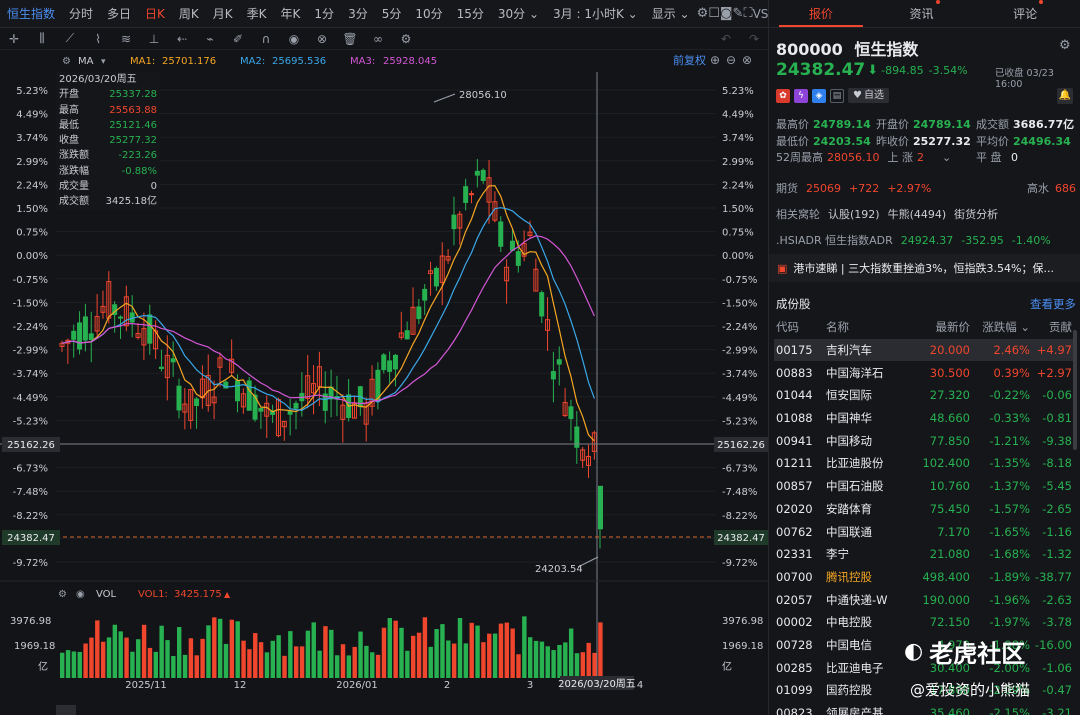  What do you see at coordinates (761, 14) in the screenshot?
I see `vs-icon: VS` at bounding box center [761, 14].